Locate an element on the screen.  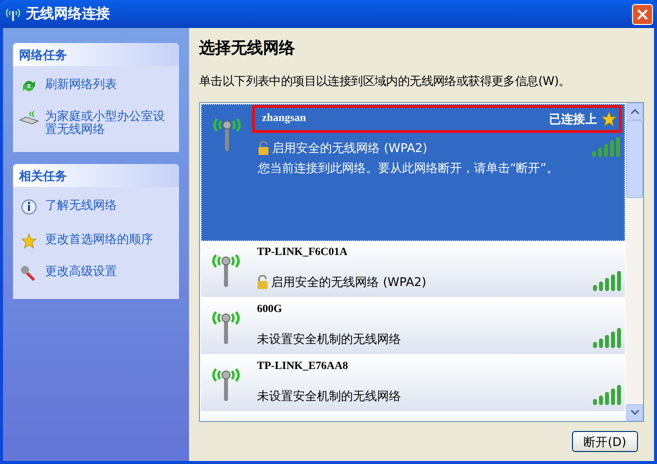
task-link: 了解无线网络 is located at coordinates (68, 208).